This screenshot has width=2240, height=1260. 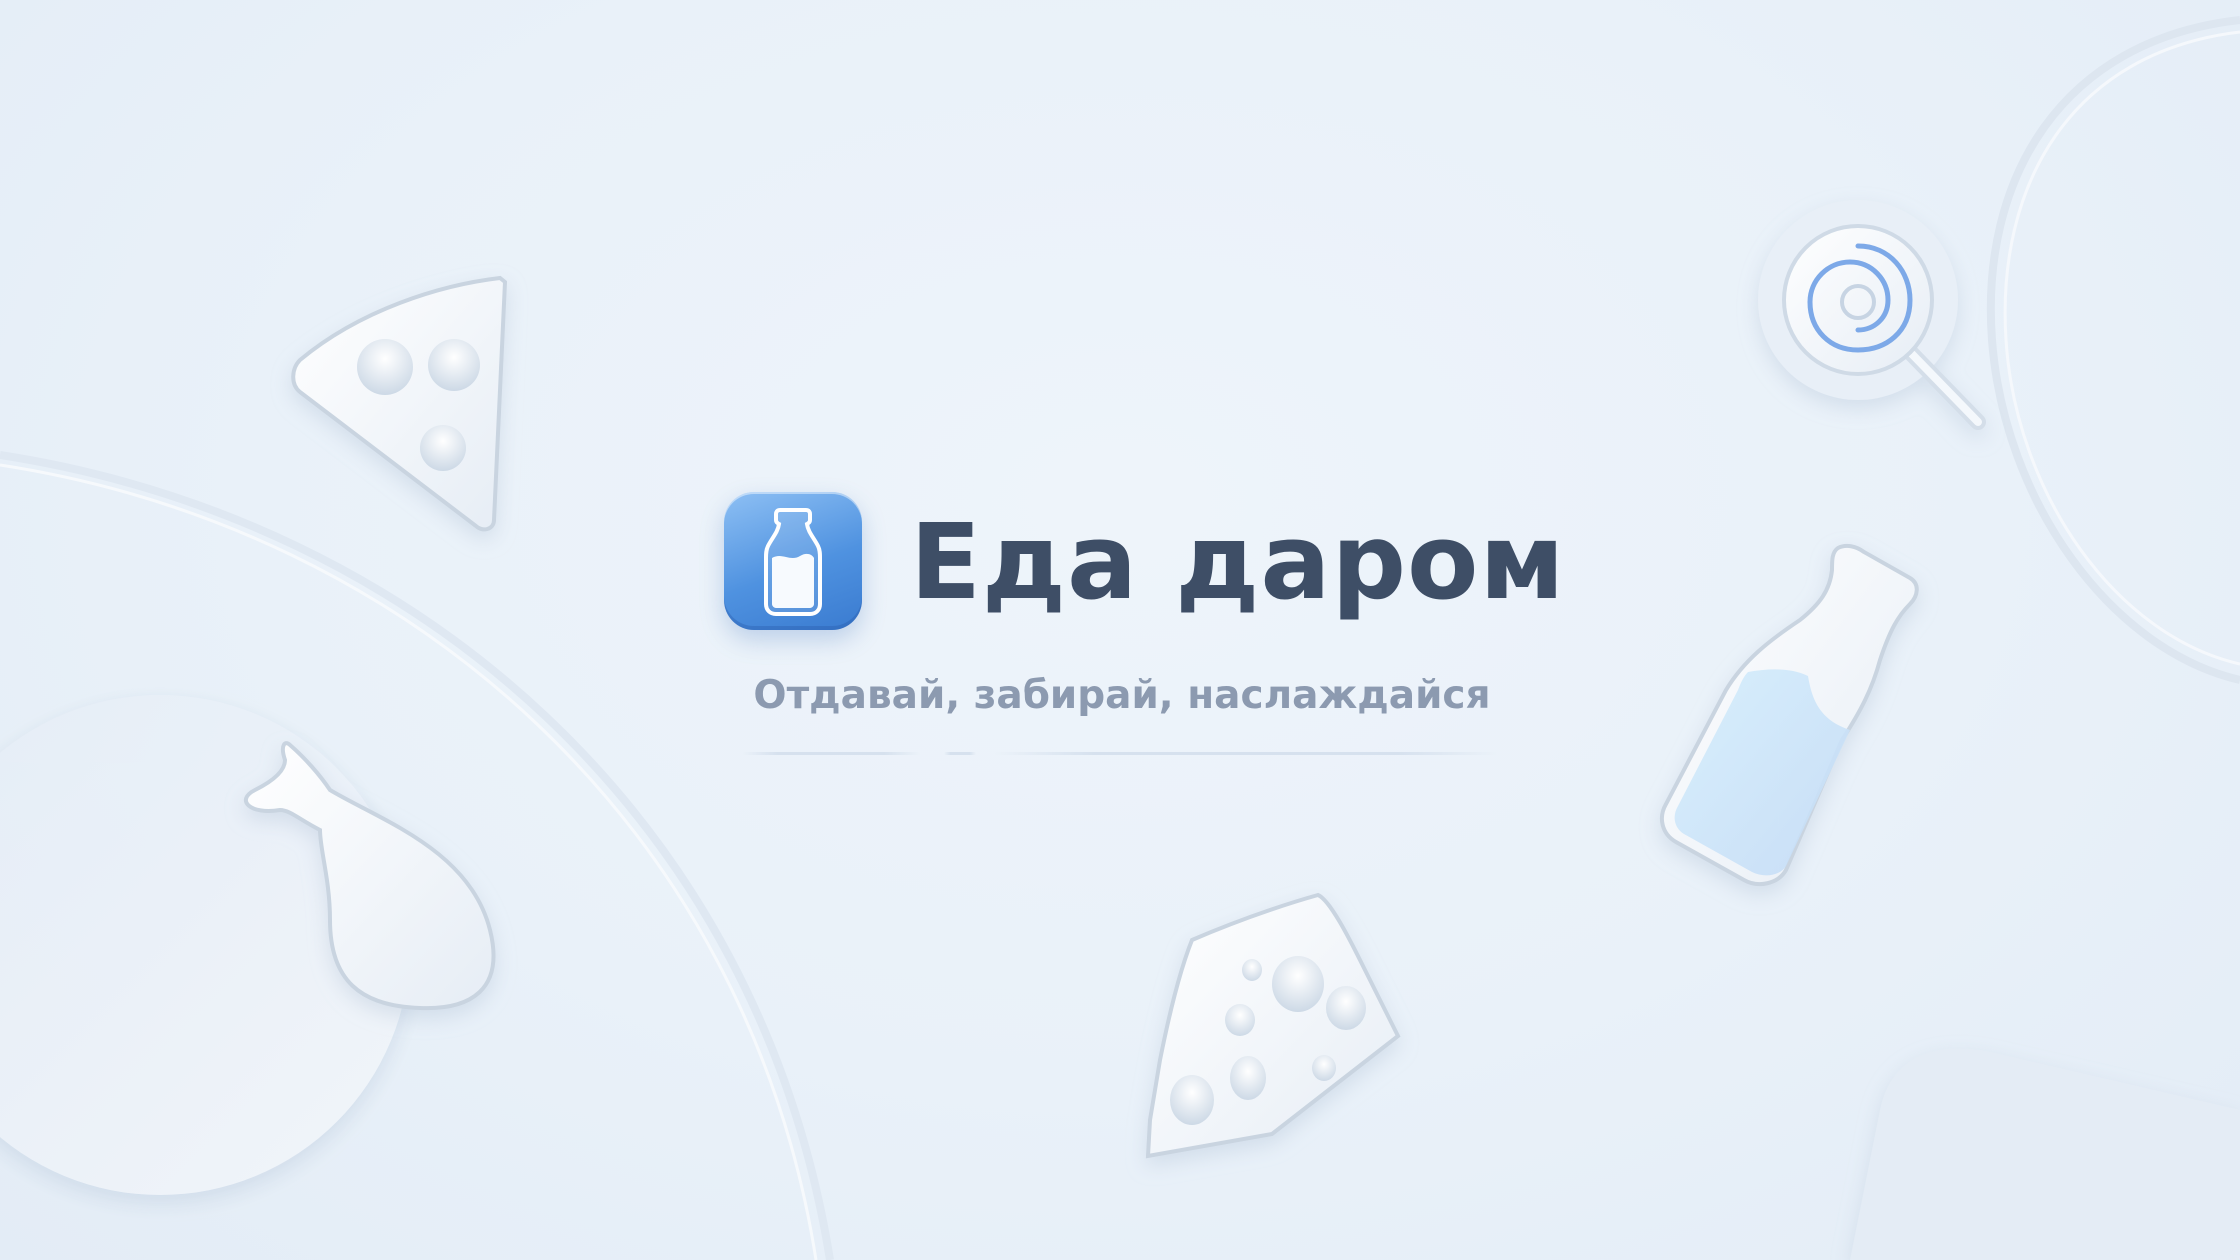 What do you see at coordinates (2045, 1154) in the screenshot?
I see `card-shape` at bounding box center [2045, 1154].